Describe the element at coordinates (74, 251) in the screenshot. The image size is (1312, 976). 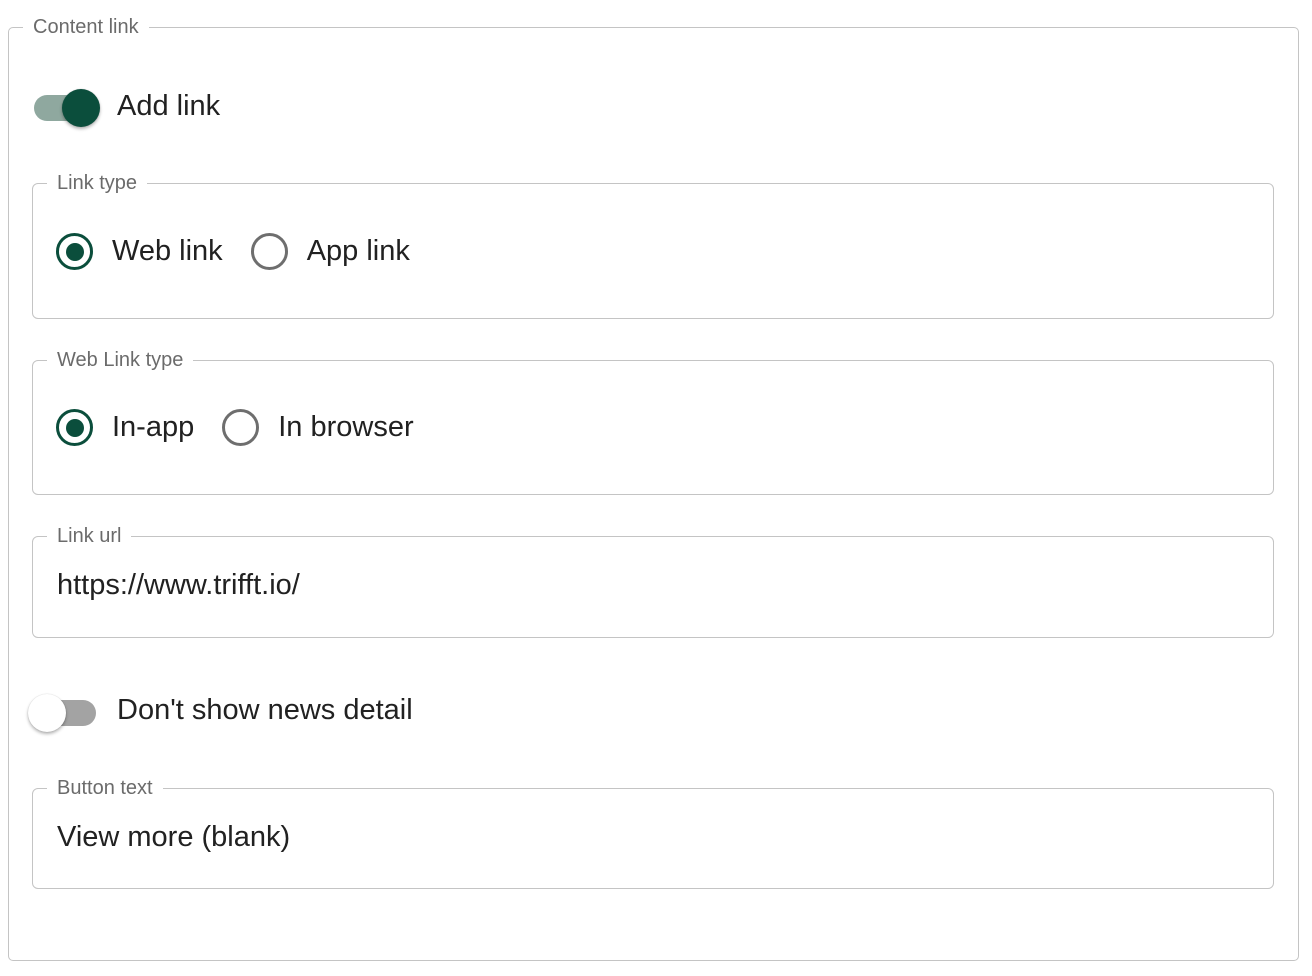
I see `web-link-radio` at that location.